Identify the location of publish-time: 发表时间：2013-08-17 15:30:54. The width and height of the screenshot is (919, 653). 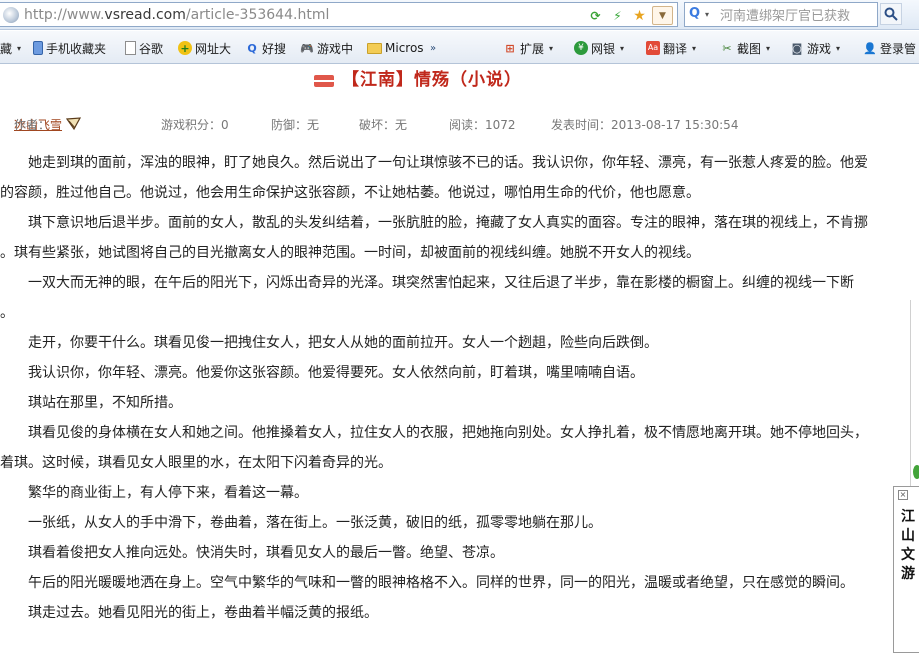
(645, 125).